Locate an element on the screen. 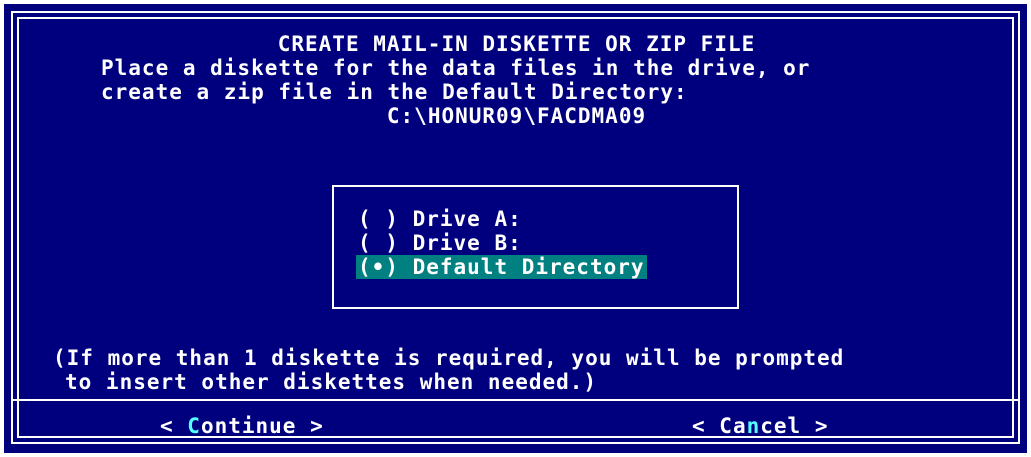  label-pre: Ca is located at coordinates (733, 426).